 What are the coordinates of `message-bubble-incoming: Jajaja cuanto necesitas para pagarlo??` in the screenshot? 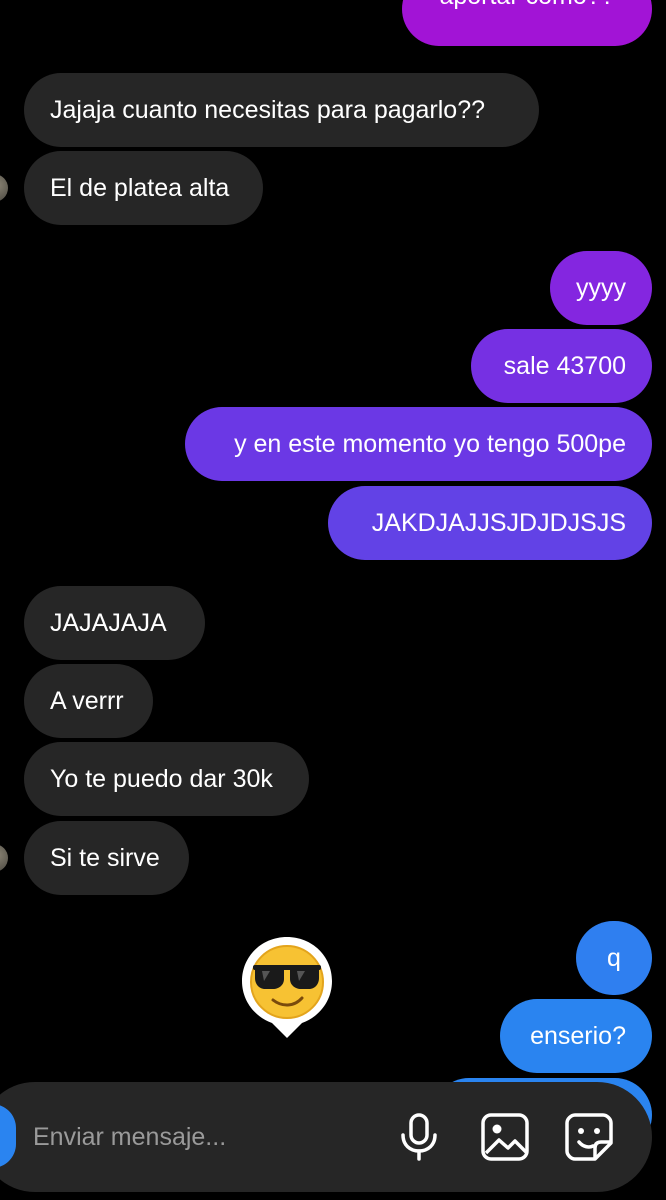 It's located at (281, 110).